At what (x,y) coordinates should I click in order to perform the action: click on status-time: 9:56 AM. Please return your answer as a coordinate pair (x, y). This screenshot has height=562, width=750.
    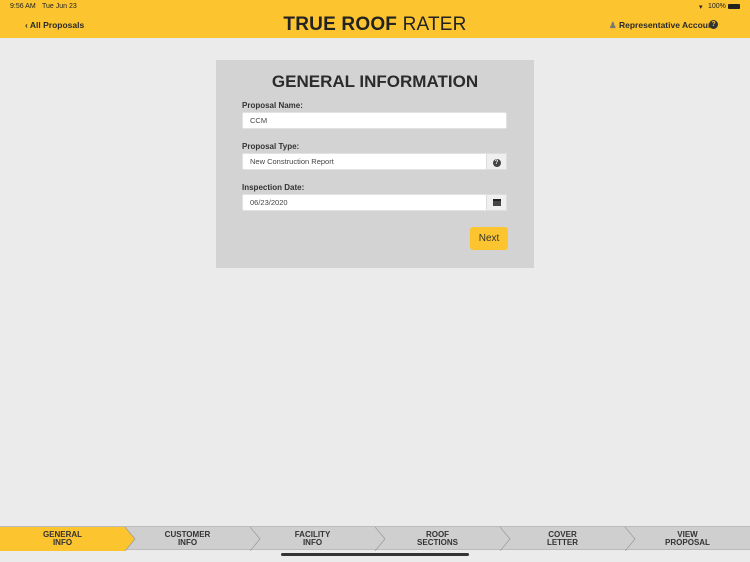
    Looking at the image, I should click on (23, 6).